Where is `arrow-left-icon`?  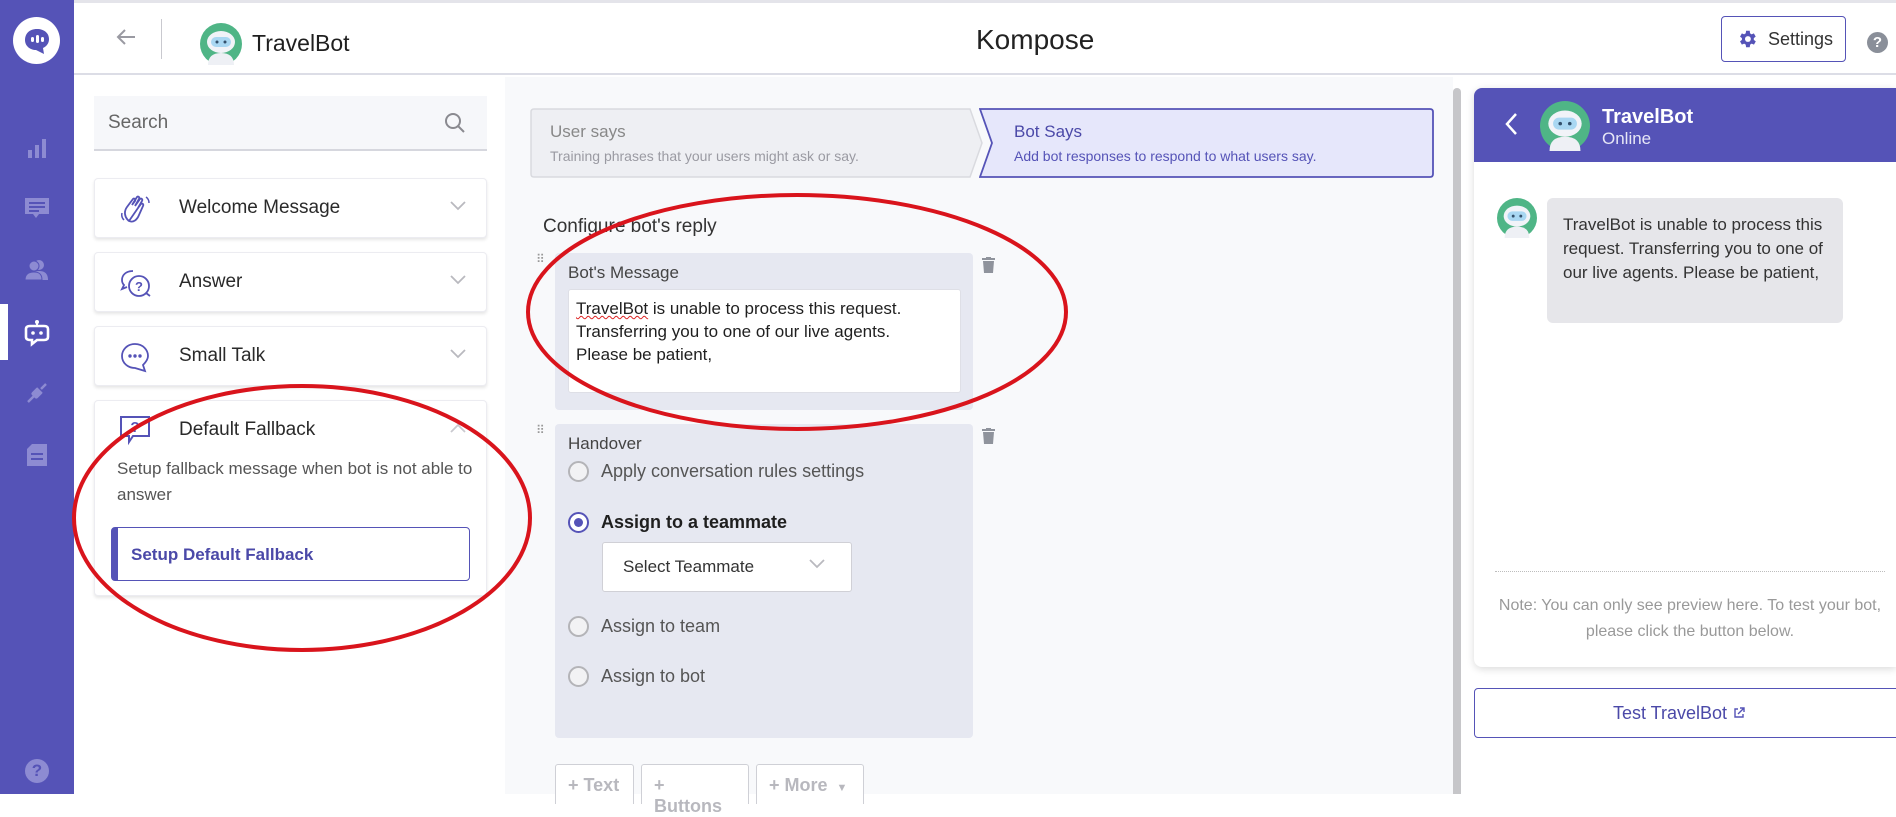
arrow-left-icon is located at coordinates (125, 37).